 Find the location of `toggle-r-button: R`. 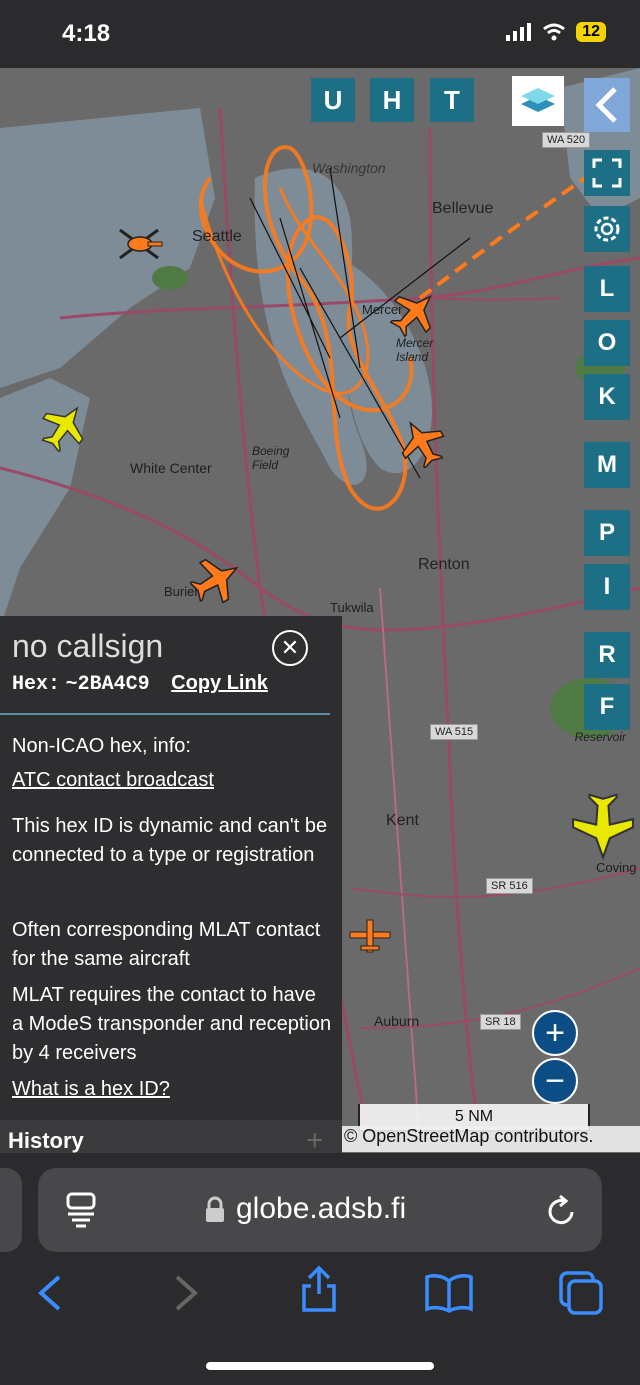

toggle-r-button: R is located at coordinates (607, 655).